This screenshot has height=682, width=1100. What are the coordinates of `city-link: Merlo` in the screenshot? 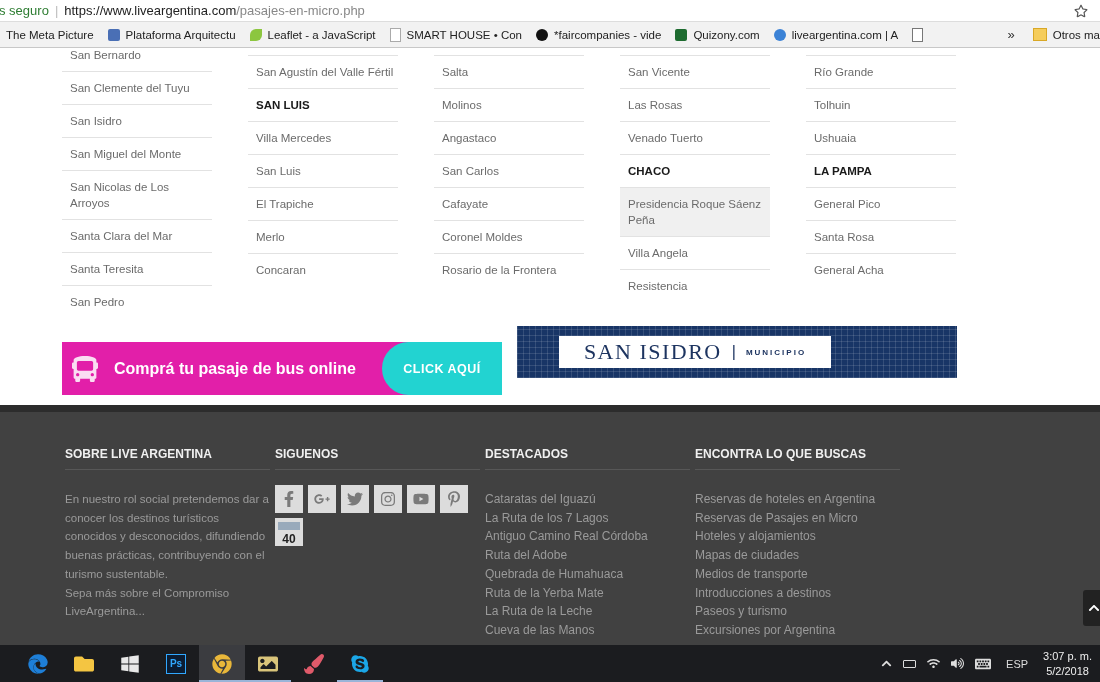 It's located at (323, 236).